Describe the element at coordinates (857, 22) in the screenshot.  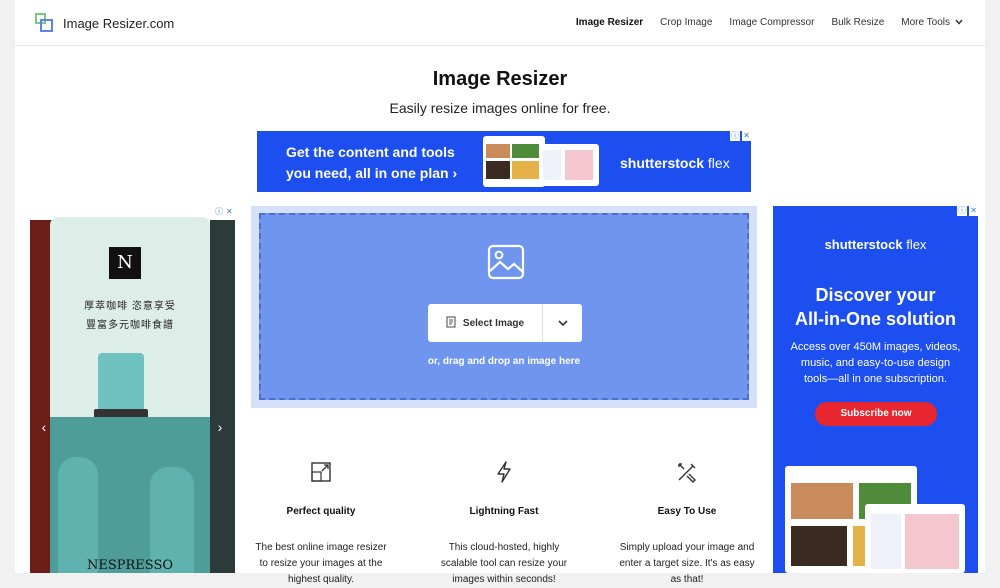
I see `nav-bulk-resize: Bulk Resize` at that location.